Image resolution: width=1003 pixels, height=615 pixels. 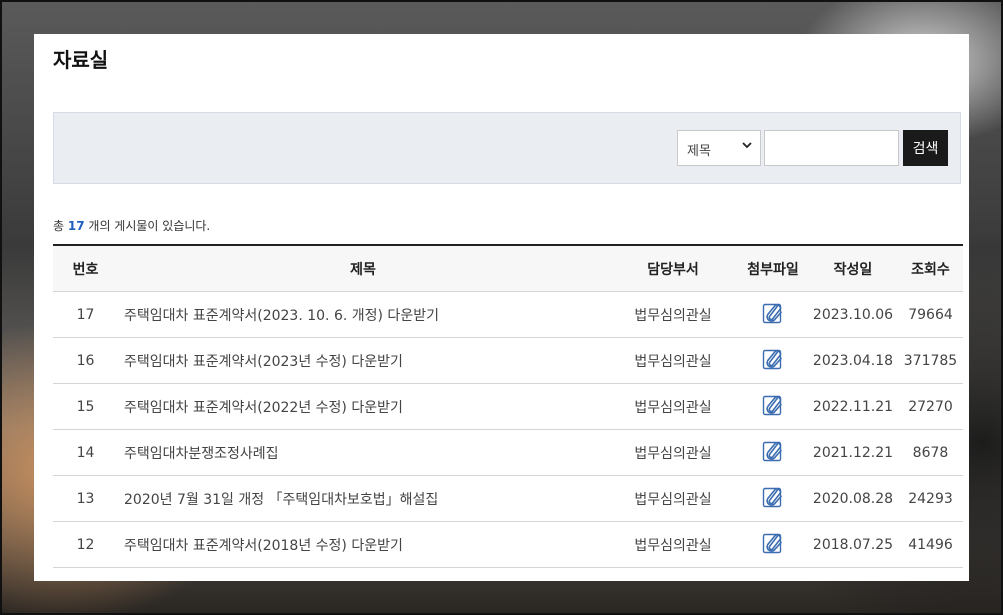 I want to click on row-date: 2022.11.21, so click(x=853, y=406).